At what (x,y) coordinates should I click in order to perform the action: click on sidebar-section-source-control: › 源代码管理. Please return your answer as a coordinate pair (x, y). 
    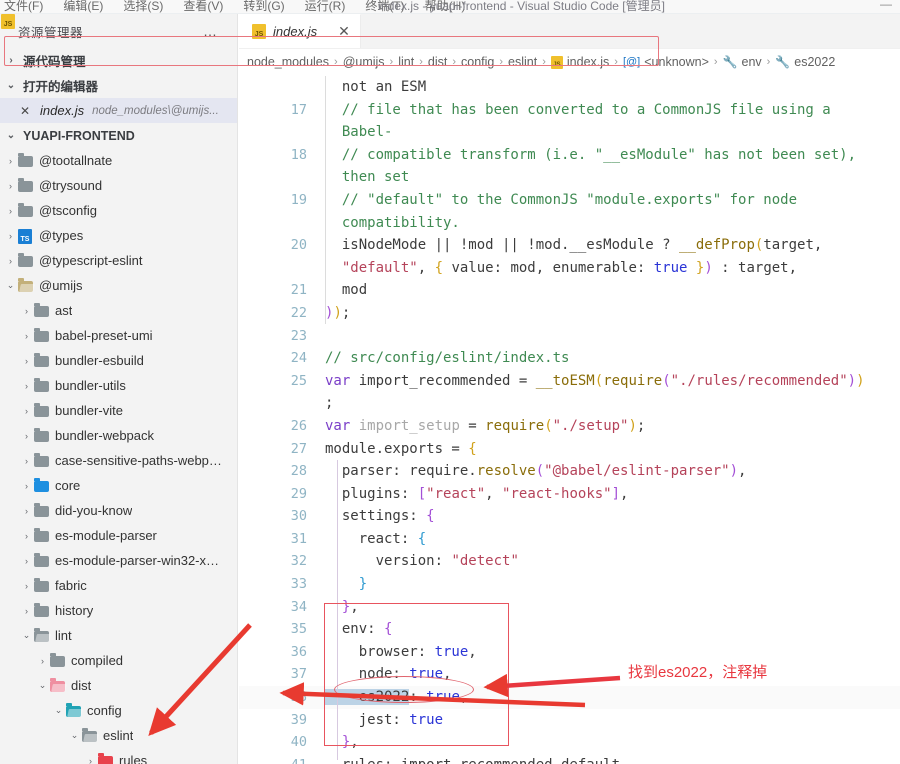
    Looking at the image, I should click on (118, 60).